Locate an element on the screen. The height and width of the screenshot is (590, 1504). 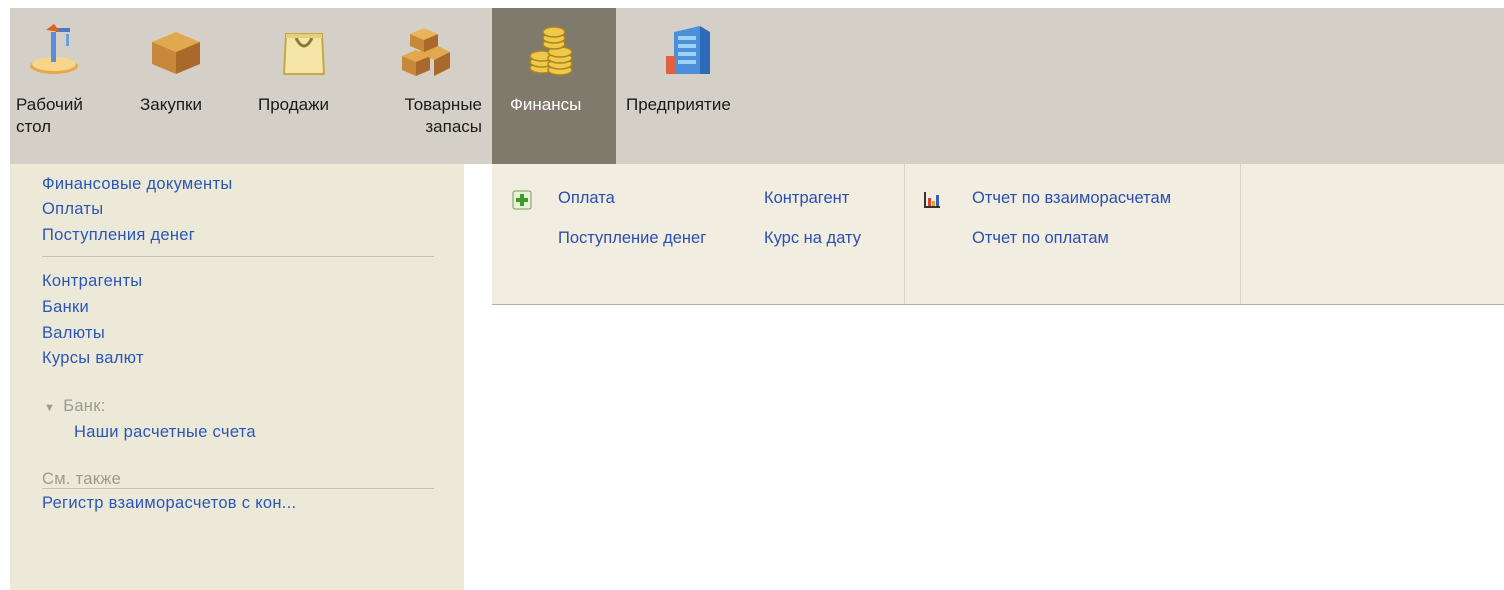
cardboard-box-icon is located at coordinates (176, 53).